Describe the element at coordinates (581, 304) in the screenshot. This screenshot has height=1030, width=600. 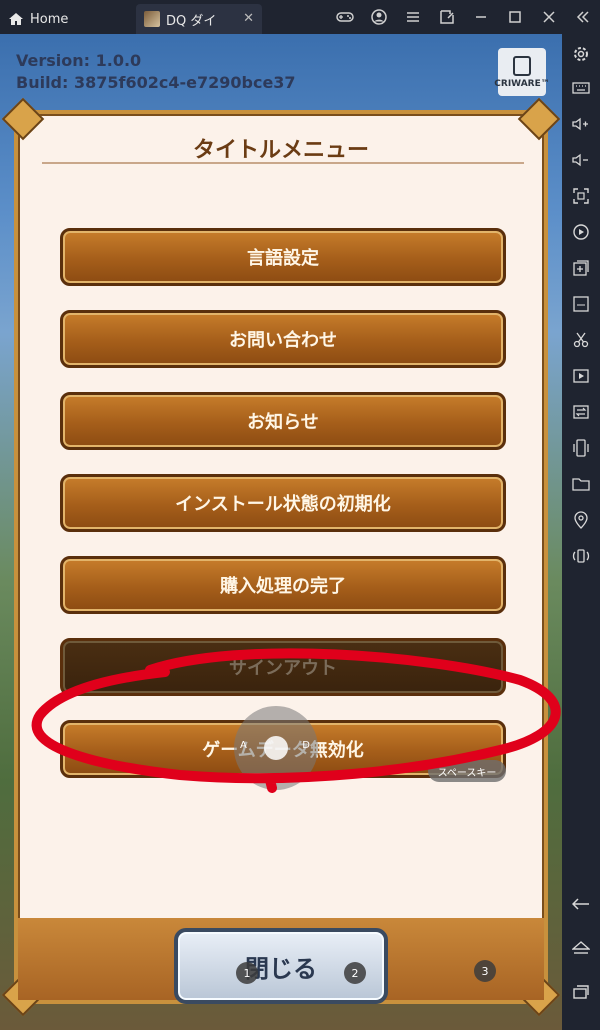
I see `apk-icon` at that location.